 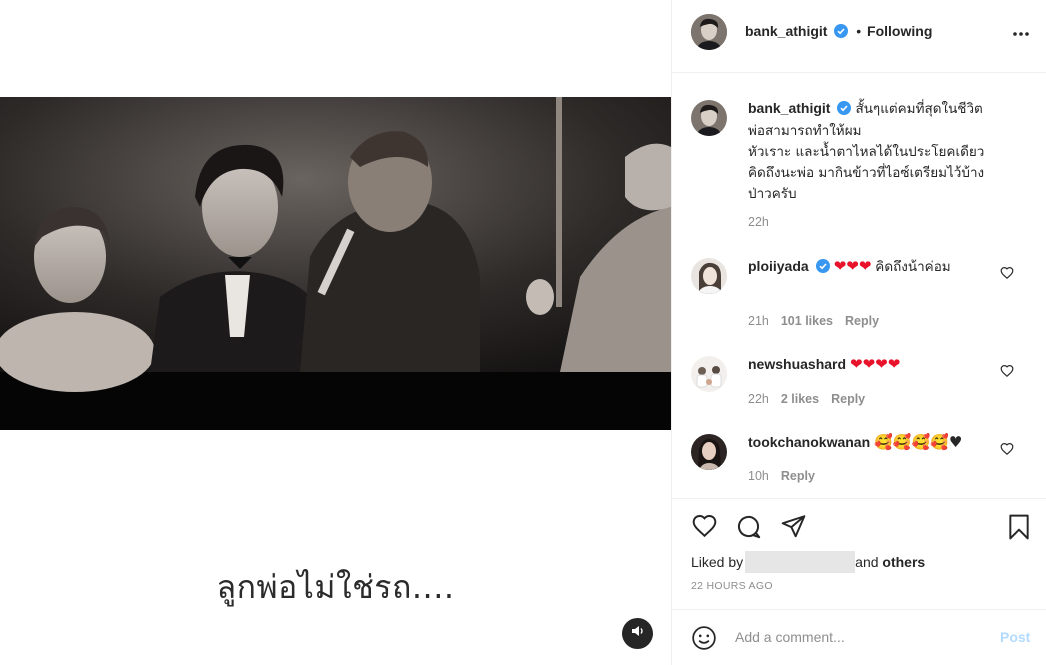 I want to click on add-comment-bar: Post, so click(x=859, y=637).